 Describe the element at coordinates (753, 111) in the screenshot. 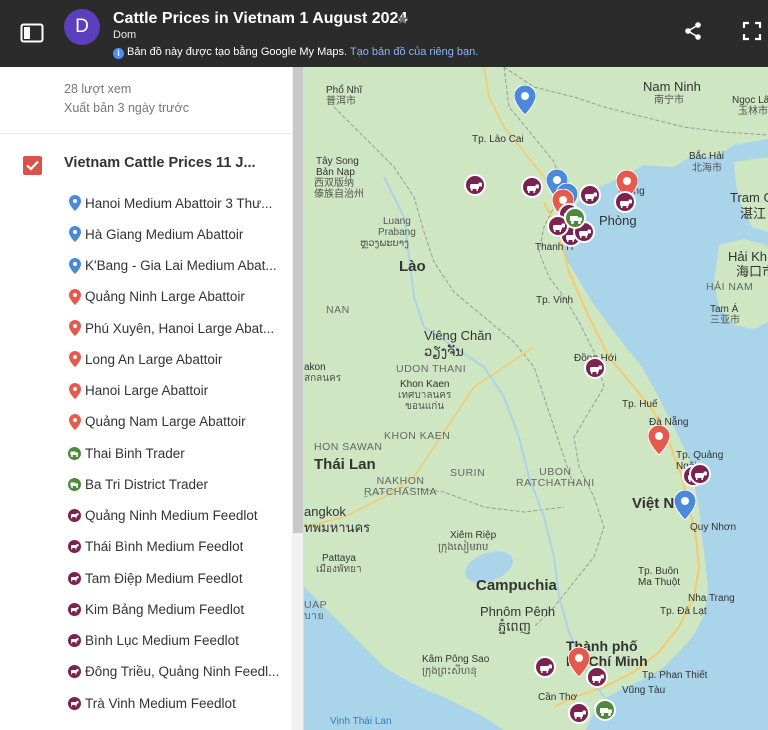

I see `map-label-ngoc-lam-cn: 玉林市` at that location.